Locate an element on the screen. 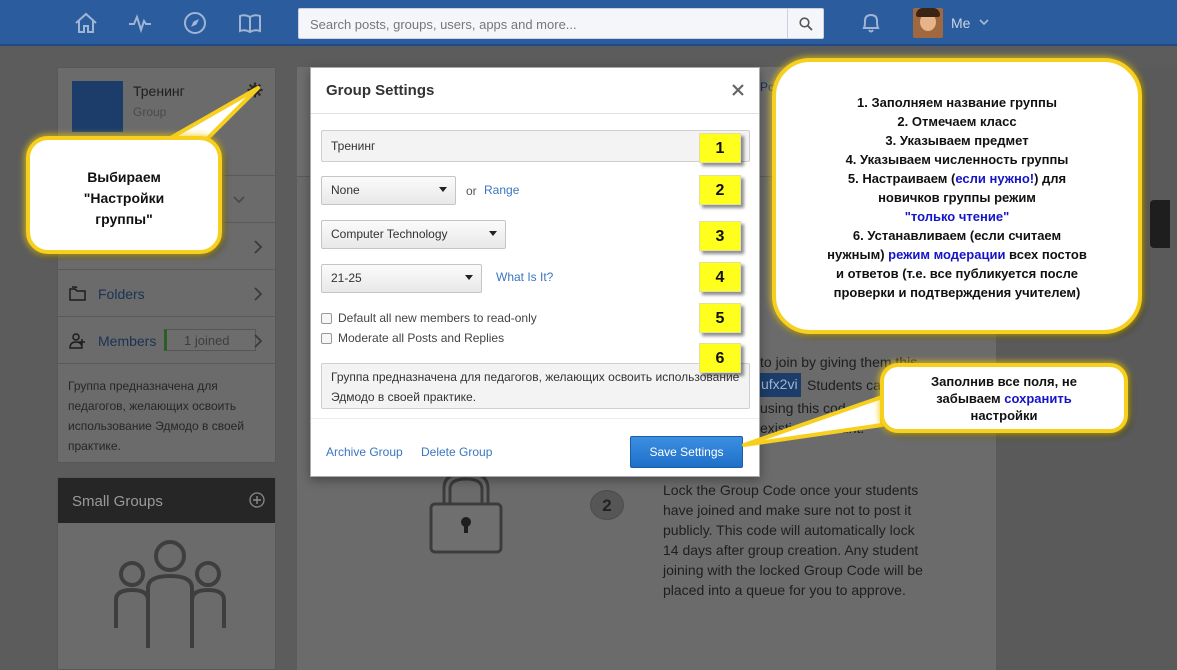  sidebar-item-members: Members 1 joined is located at coordinates (167, 339).